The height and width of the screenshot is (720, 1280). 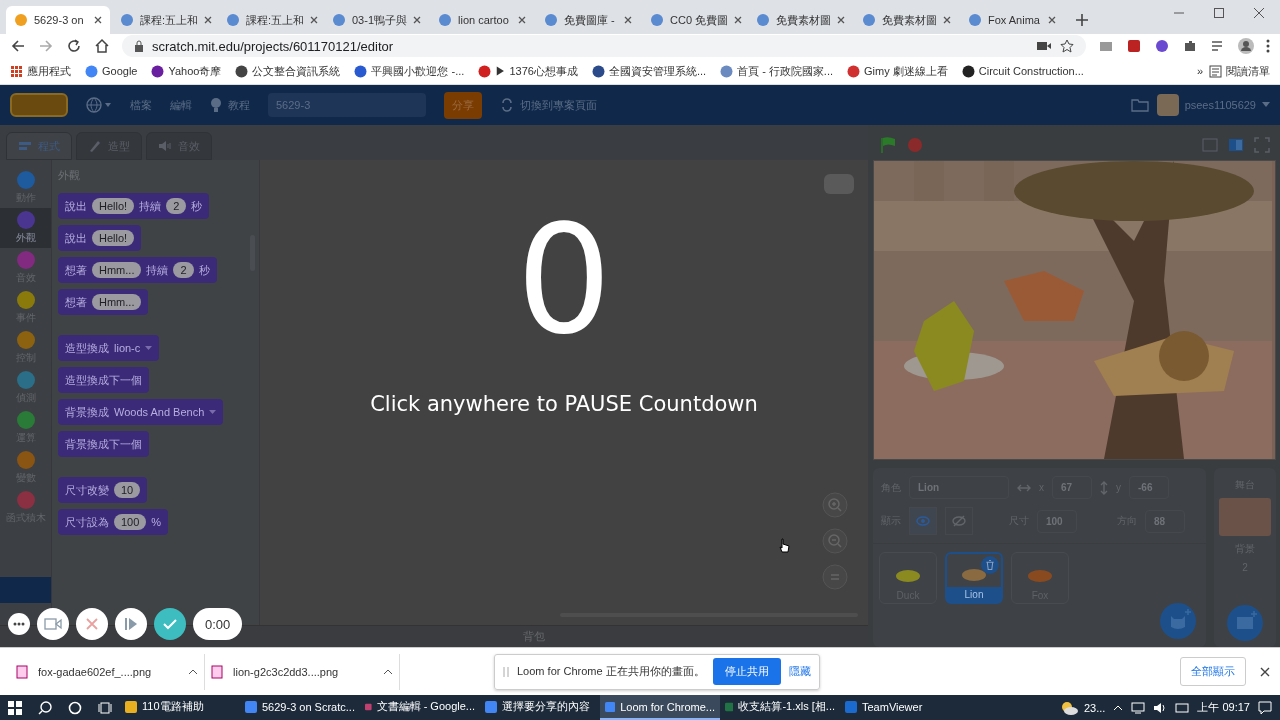 I want to click on block-dropdown: lion-c, so click(x=127, y=348).